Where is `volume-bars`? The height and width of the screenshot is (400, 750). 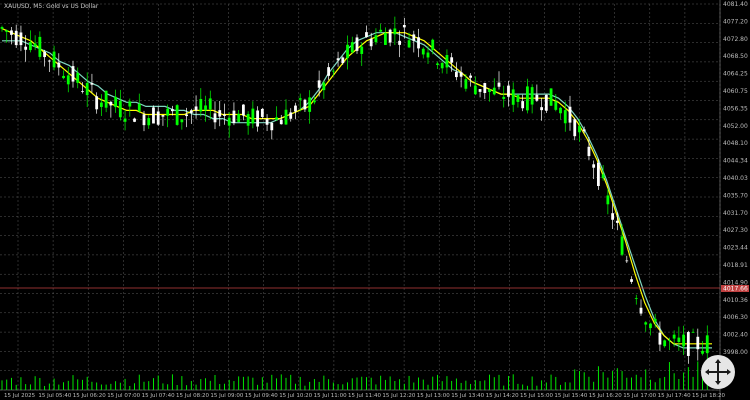 volume-bars is located at coordinates (354, 375).